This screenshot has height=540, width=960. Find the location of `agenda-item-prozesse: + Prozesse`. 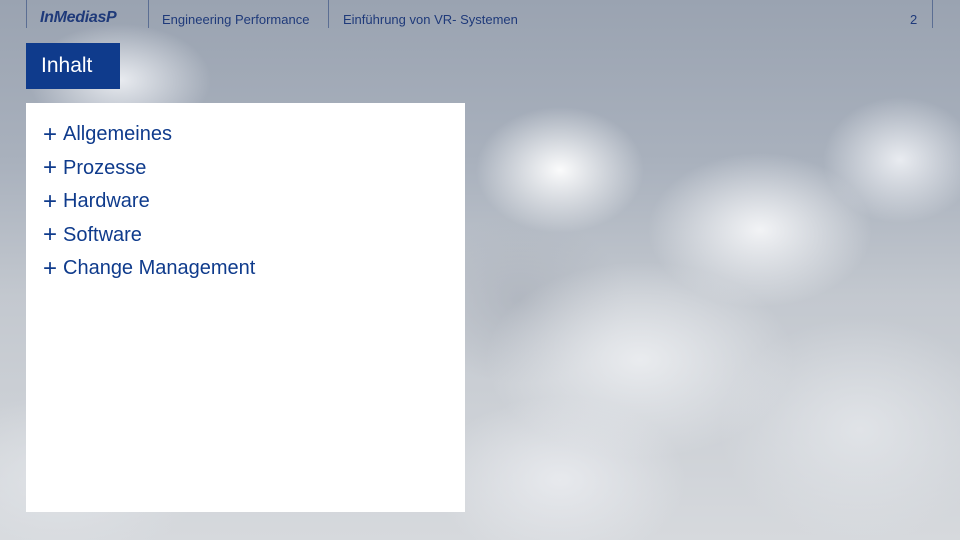

agenda-item-prozesse: + Prozesse is located at coordinates (147, 169).